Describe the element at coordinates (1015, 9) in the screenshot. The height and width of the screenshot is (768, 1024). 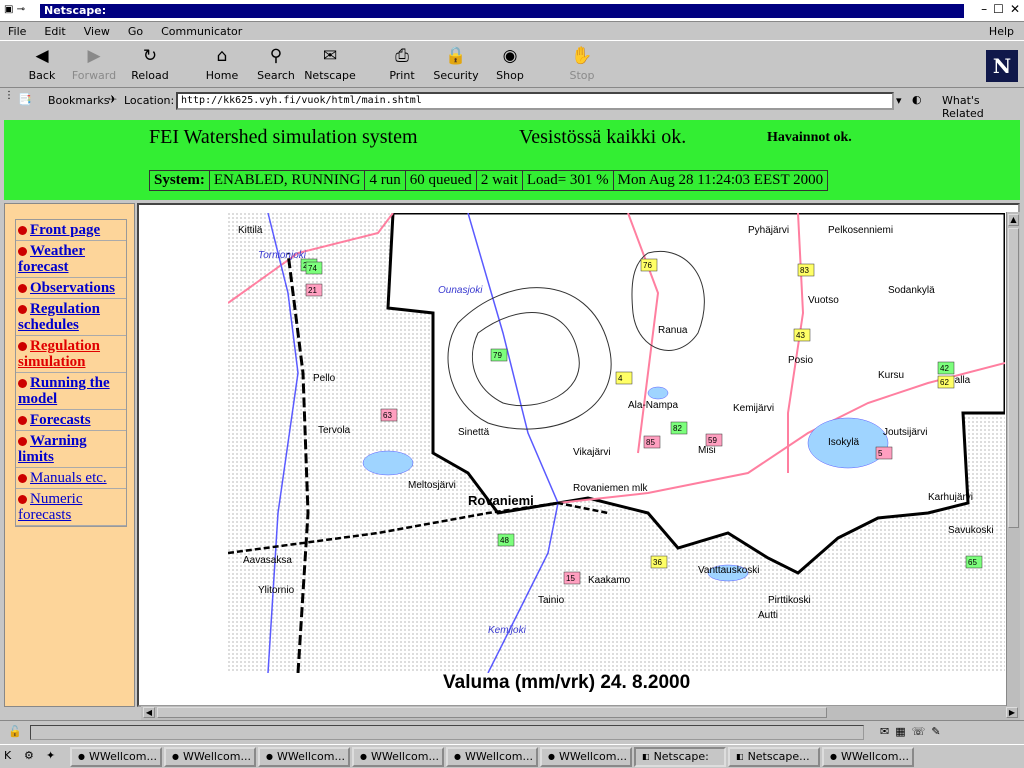
I see `close-icon: ✕` at that location.